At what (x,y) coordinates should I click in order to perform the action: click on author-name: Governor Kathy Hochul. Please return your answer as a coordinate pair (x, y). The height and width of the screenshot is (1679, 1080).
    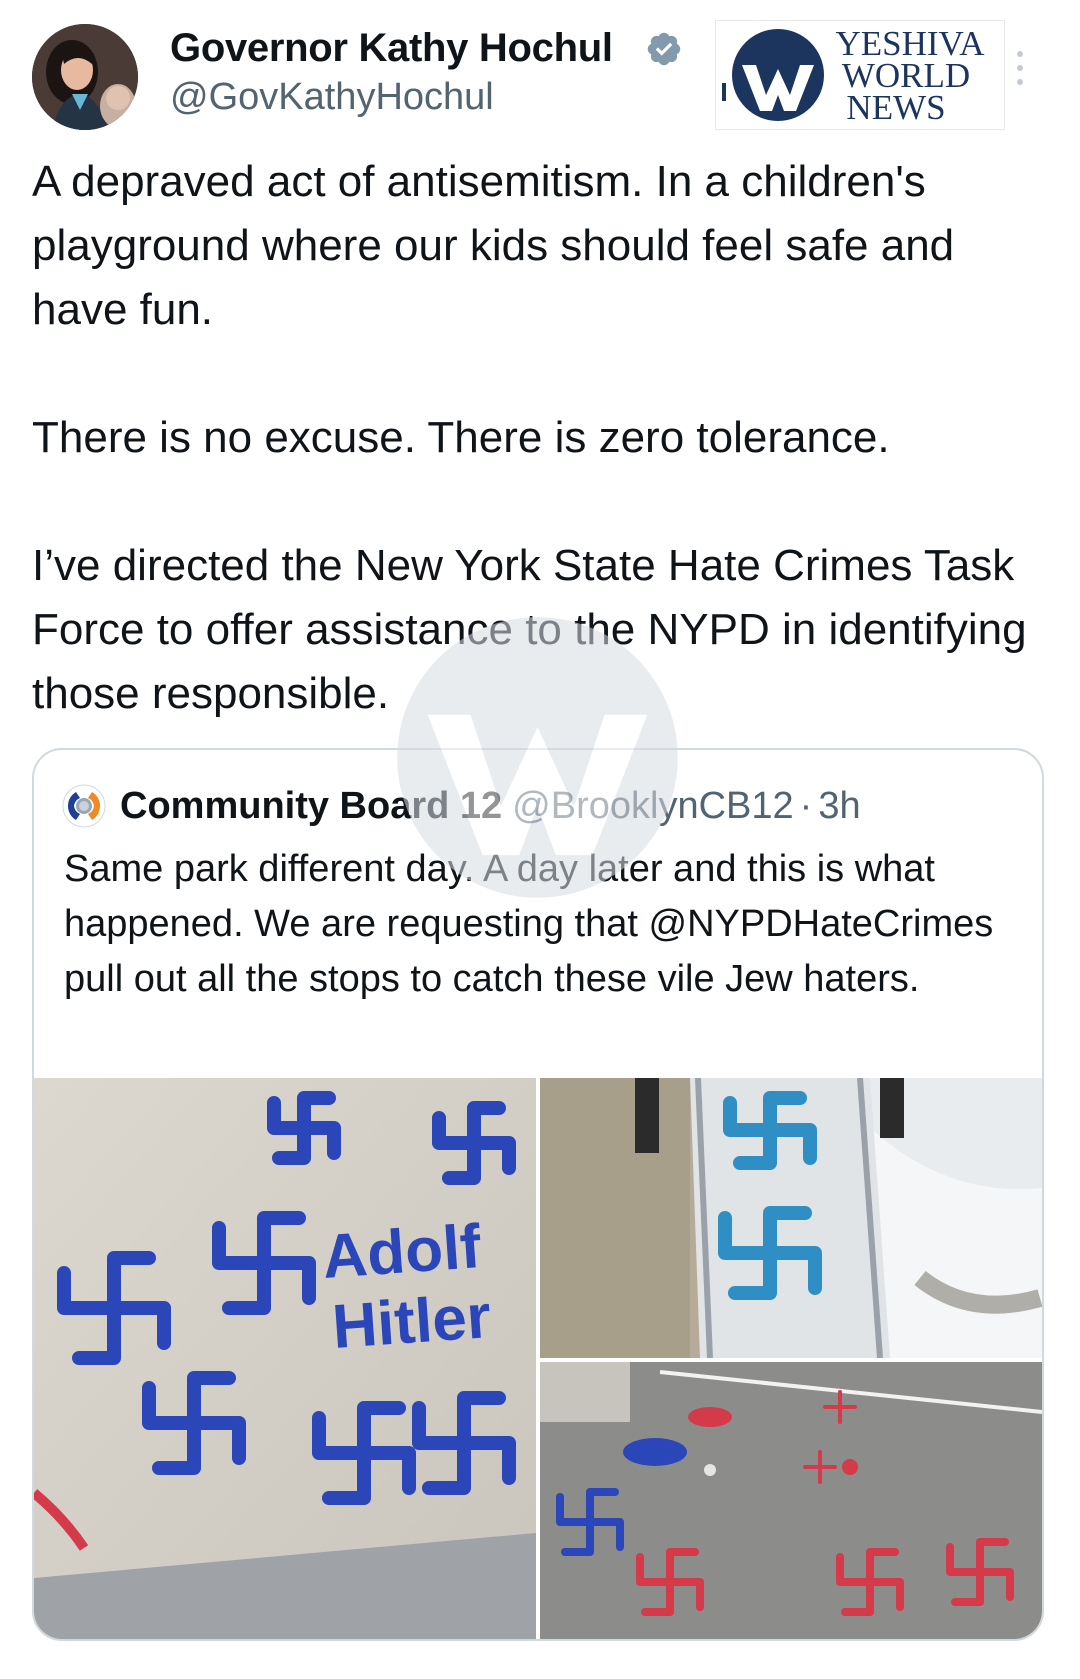
    Looking at the image, I should click on (391, 48).